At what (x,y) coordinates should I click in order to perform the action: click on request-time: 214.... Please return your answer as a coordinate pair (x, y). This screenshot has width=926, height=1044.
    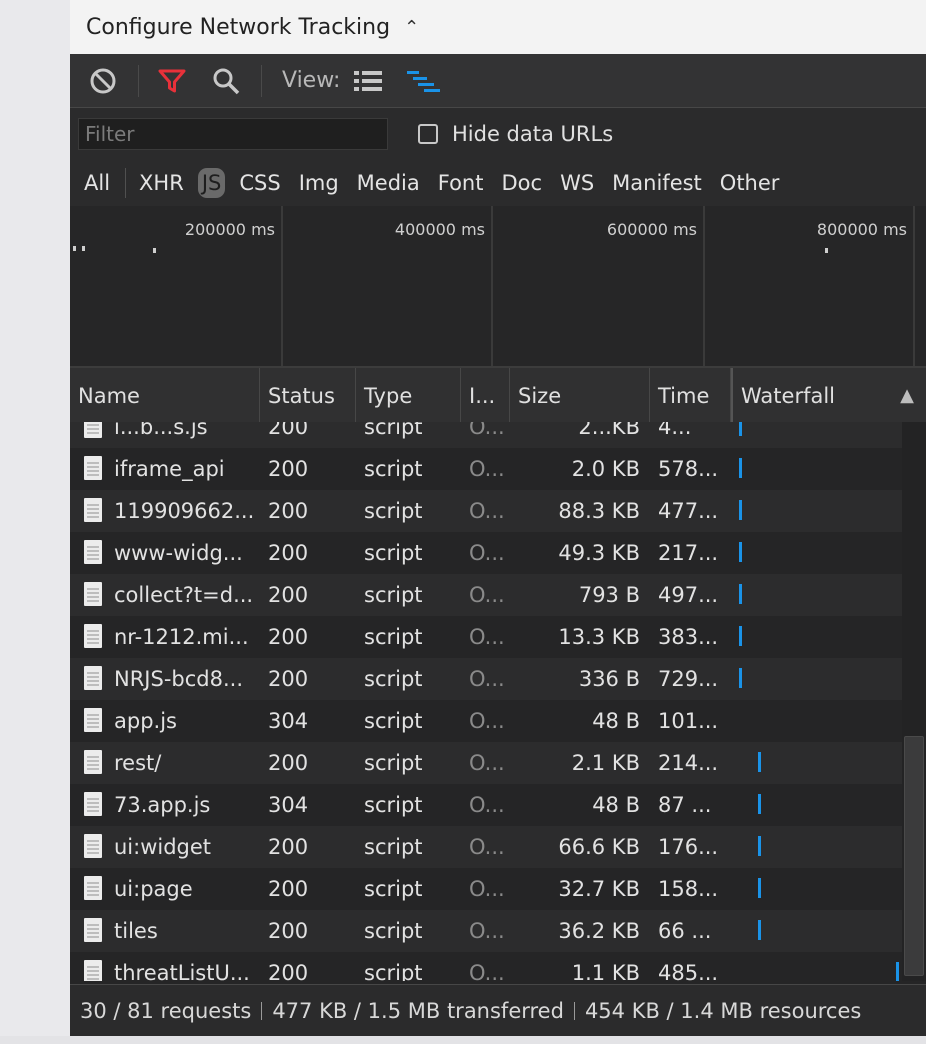
    Looking at the image, I should click on (688, 763).